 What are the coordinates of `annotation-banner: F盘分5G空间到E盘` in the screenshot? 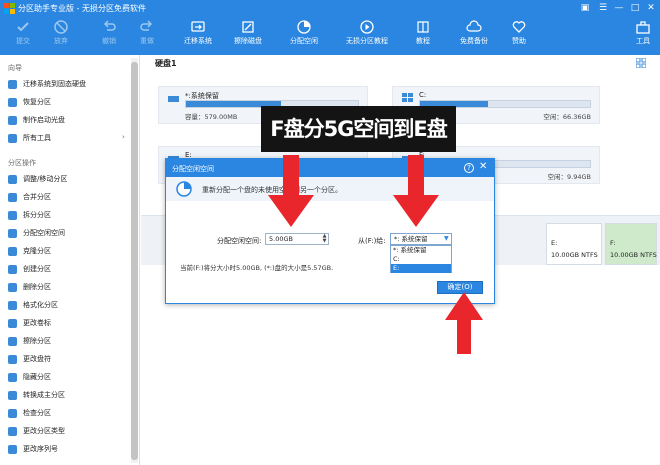 It's located at (358, 129).